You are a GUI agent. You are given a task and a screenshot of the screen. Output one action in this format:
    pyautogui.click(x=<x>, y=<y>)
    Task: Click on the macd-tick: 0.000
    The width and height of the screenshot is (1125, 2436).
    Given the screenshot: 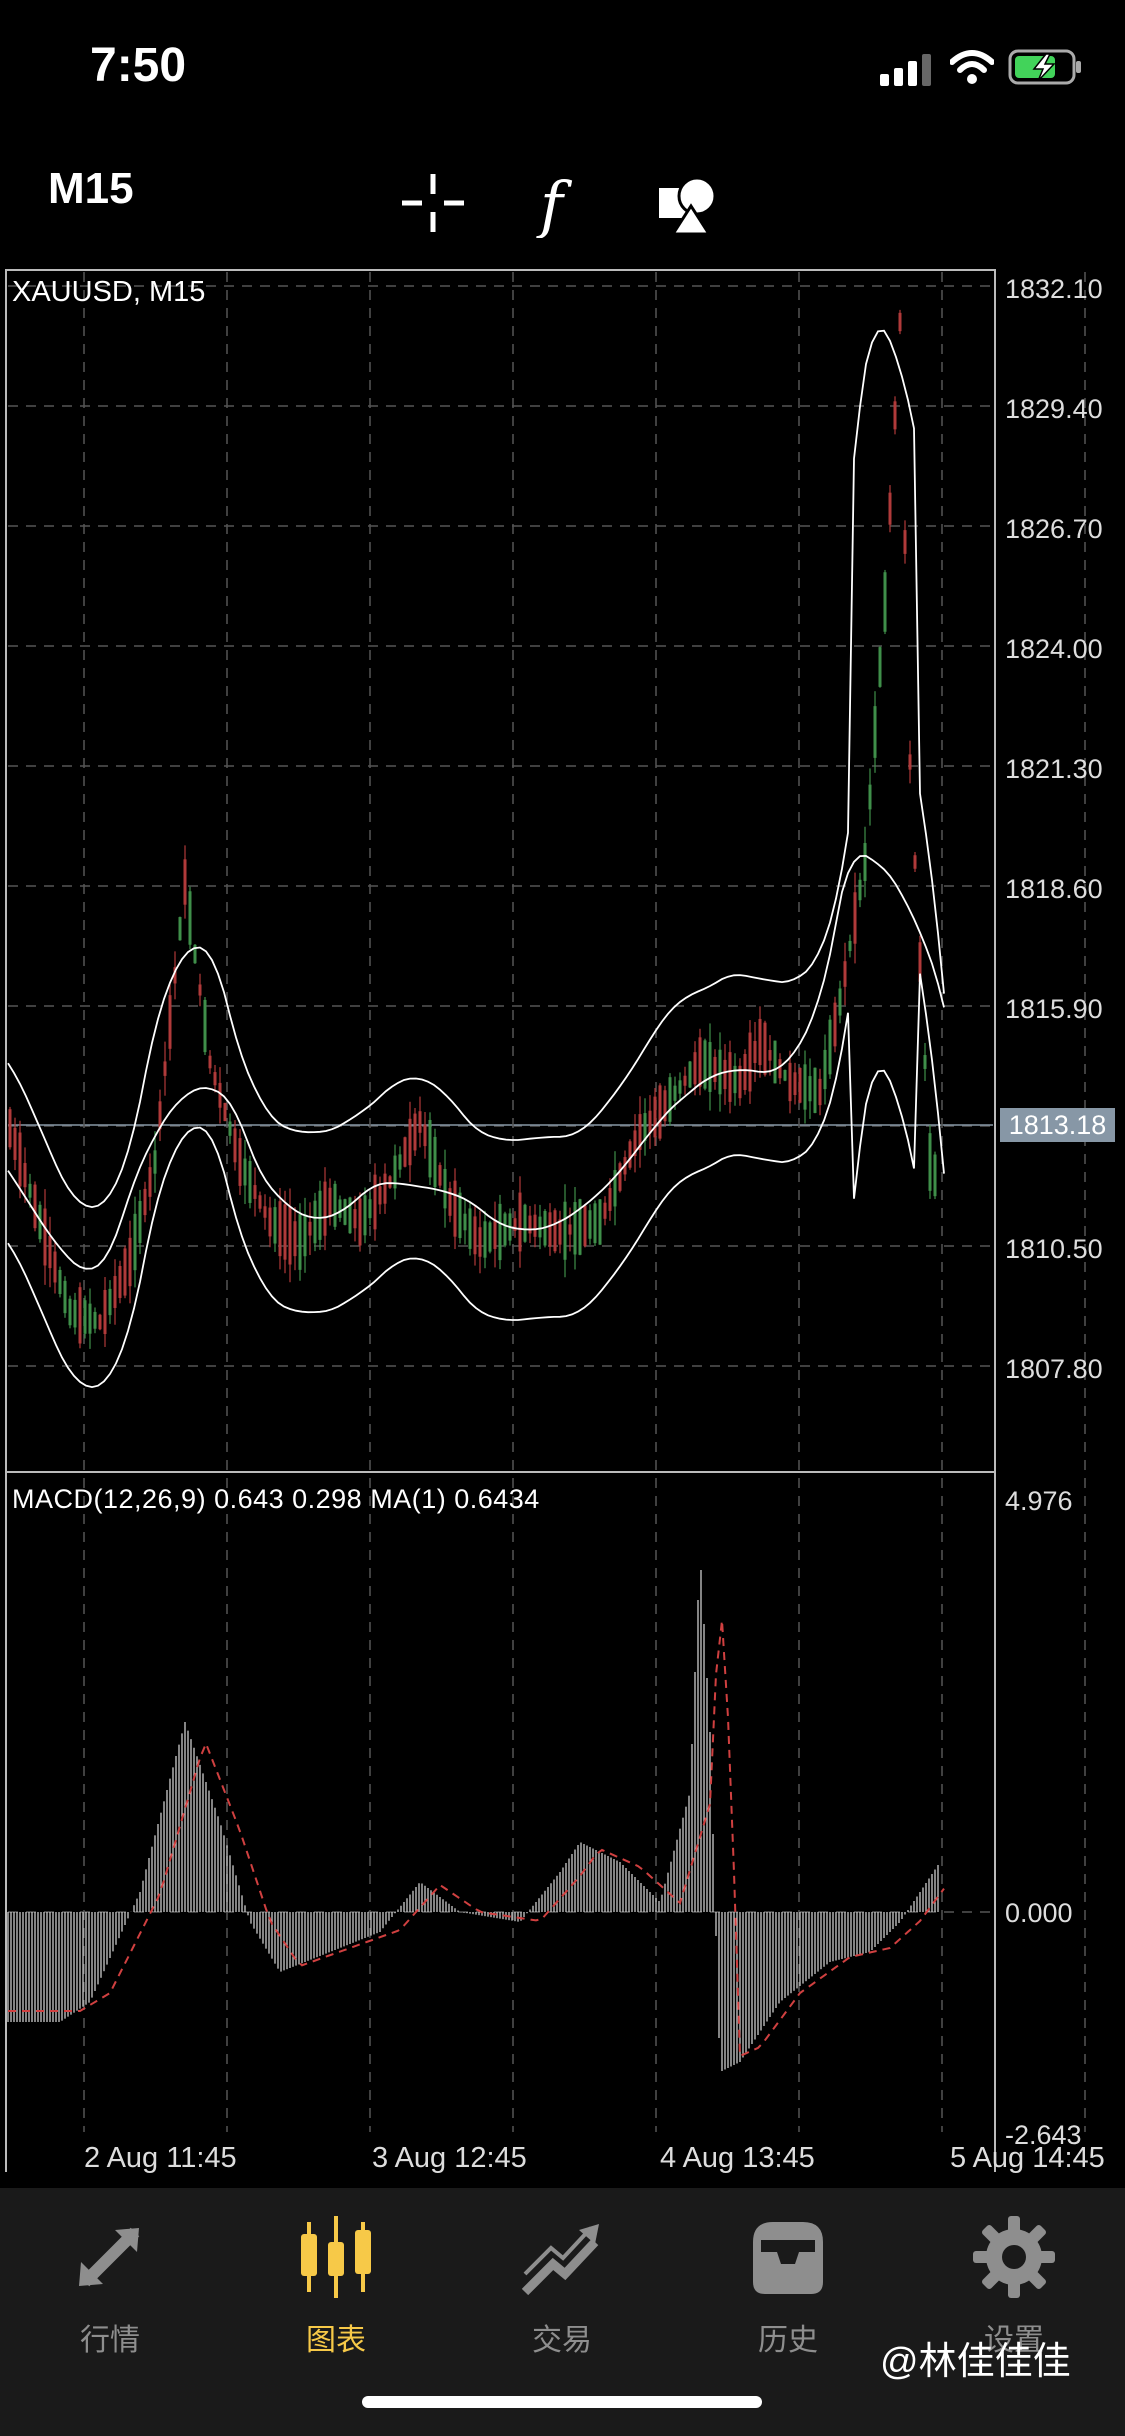 What is the action you would take?
    pyautogui.click(x=1039, y=1913)
    